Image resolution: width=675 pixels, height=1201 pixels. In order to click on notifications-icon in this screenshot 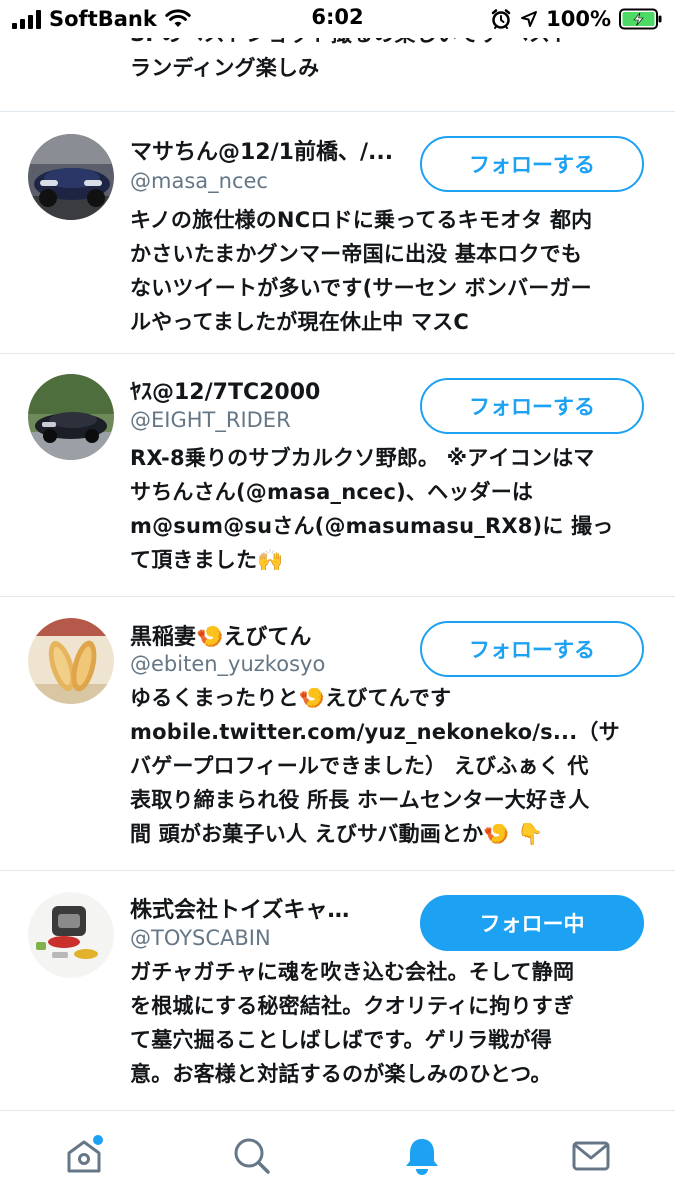, I will do `click(422, 1157)`.